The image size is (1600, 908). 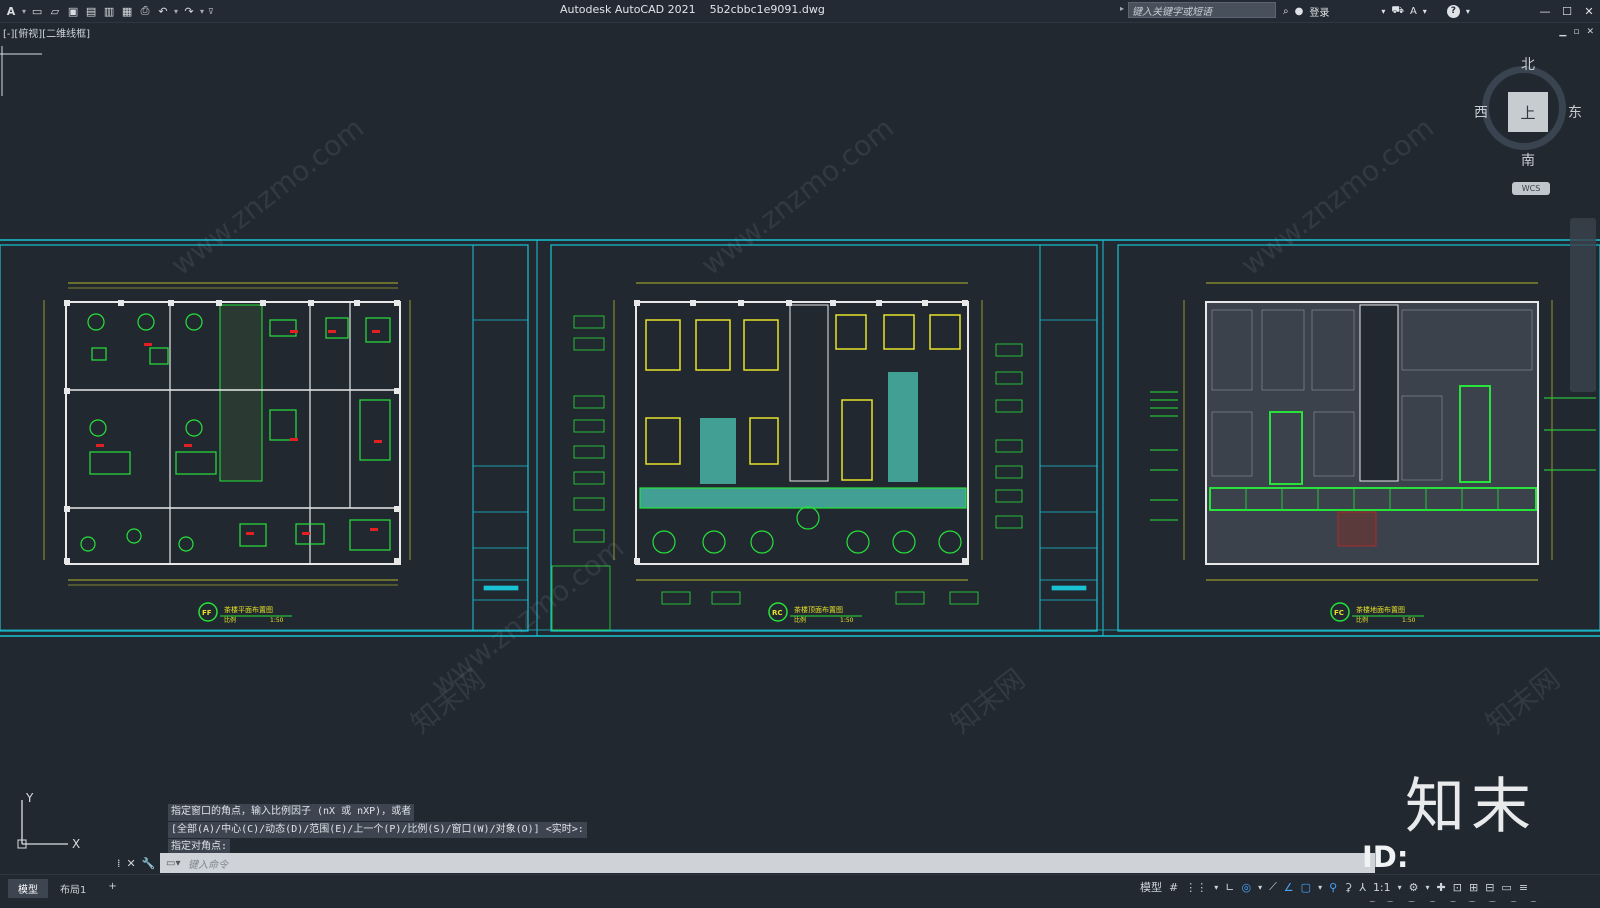 What do you see at coordinates (1260, 887) in the screenshot?
I see `polar-caret-icon: ▾` at bounding box center [1260, 887].